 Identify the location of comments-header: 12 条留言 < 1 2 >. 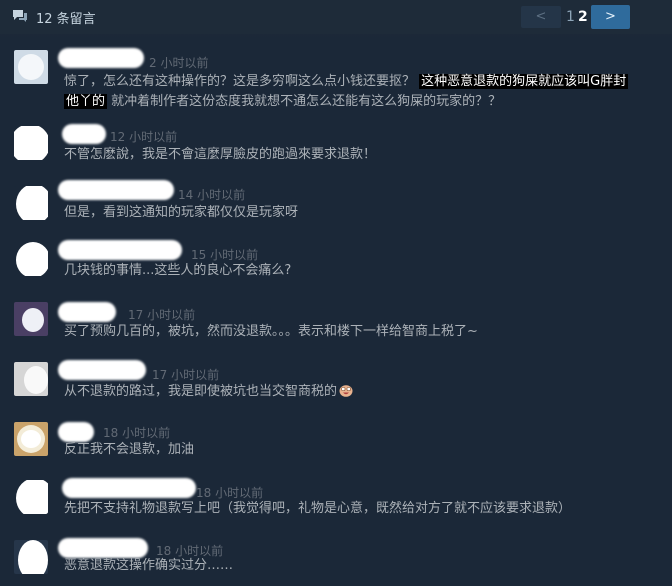
(336, 17).